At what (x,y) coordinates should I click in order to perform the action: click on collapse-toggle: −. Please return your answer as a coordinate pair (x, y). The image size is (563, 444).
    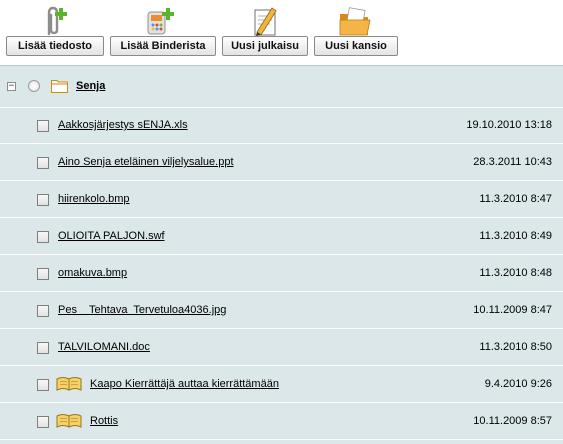
    Looking at the image, I should click on (11, 86).